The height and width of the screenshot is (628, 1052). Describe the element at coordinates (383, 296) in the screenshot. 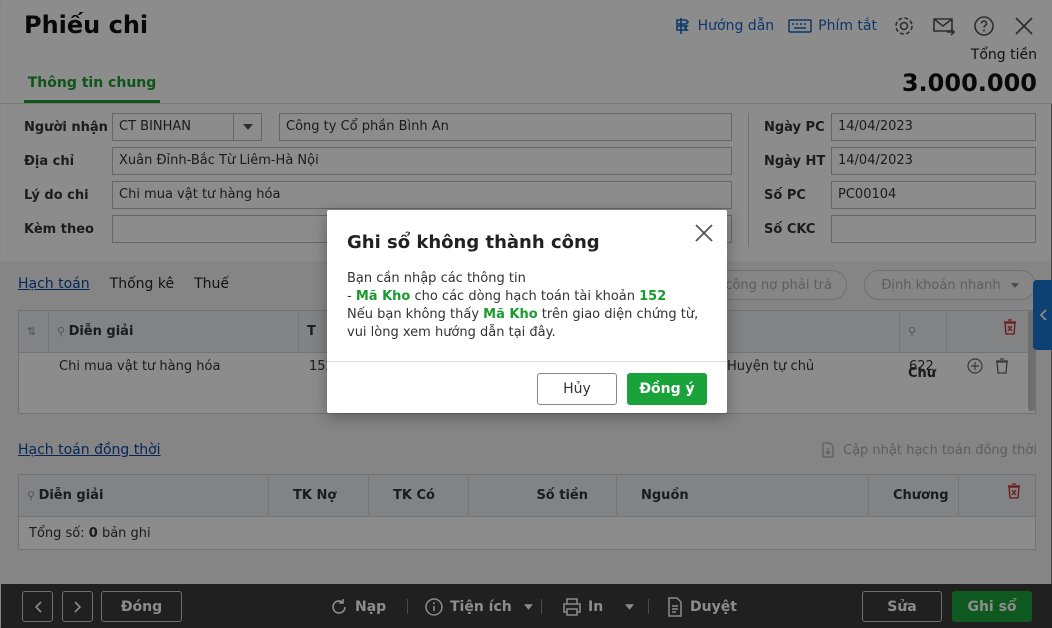

I see `field-ma-kho: Mã Kho` at that location.